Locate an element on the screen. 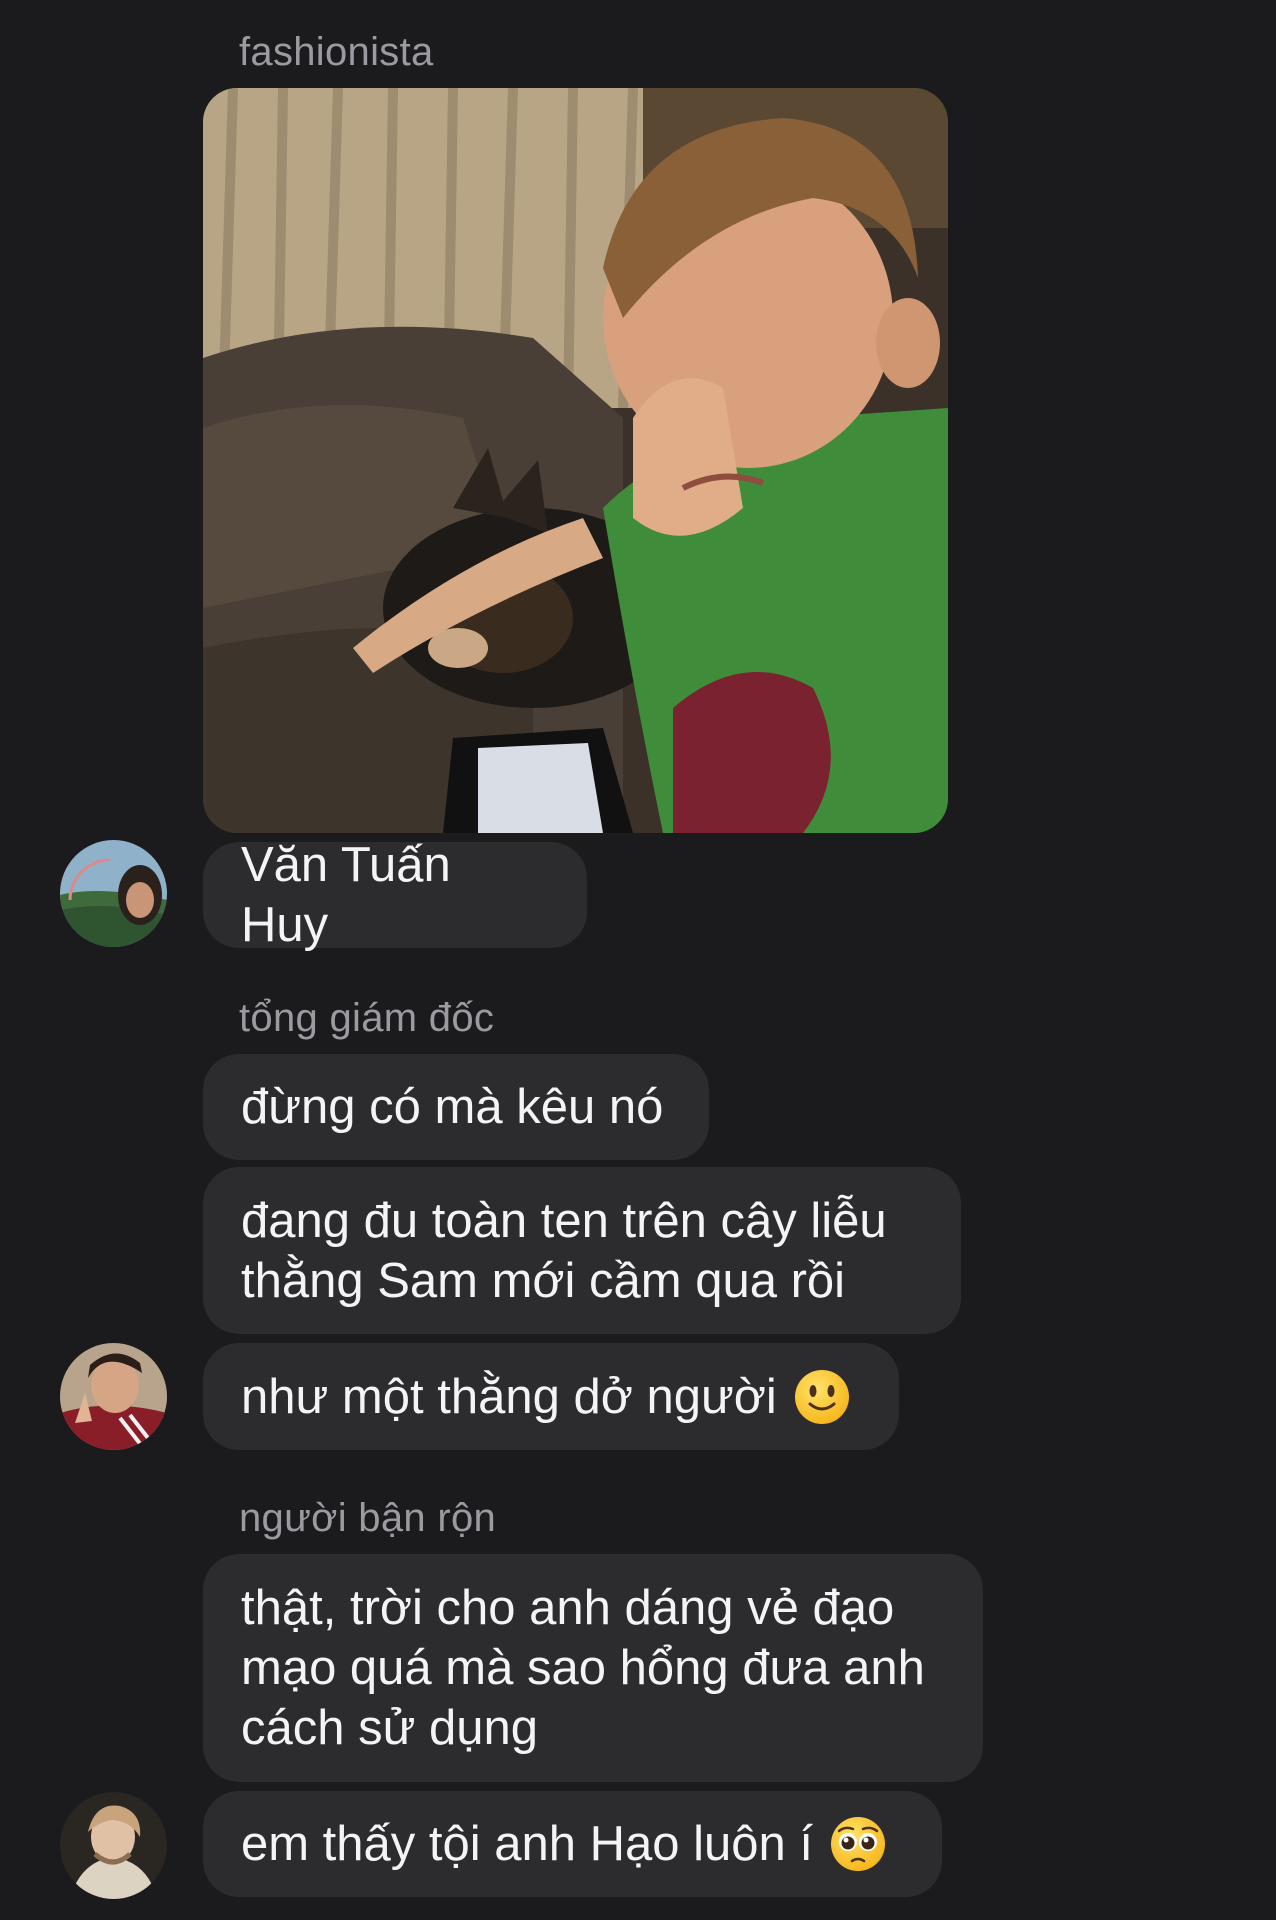  pleading-face-icon is located at coordinates (858, 1844).